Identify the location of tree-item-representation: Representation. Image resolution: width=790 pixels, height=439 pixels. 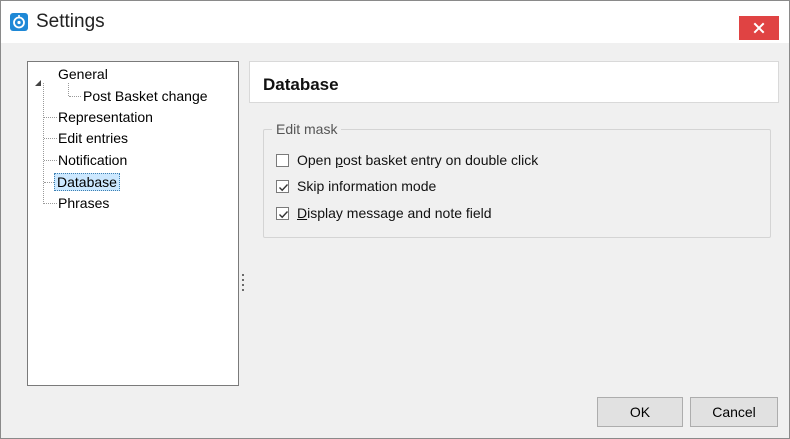
(105, 117).